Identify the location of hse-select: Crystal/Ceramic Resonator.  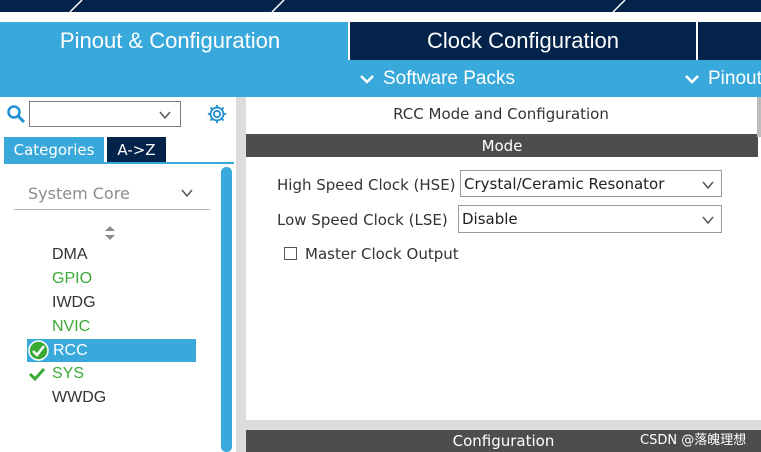
(591, 183).